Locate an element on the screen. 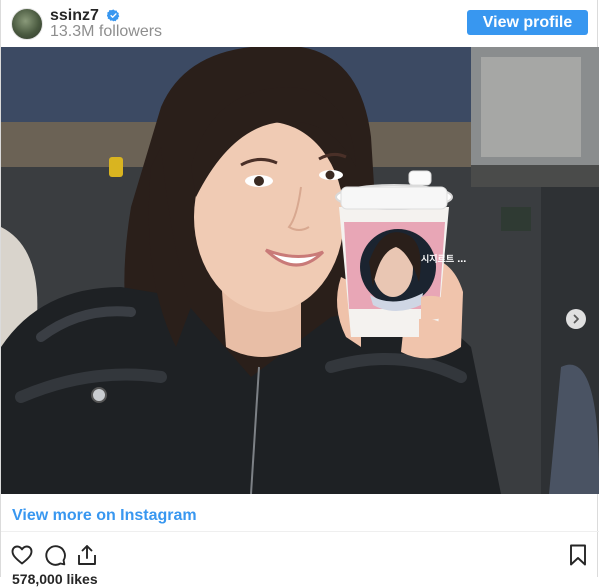 This screenshot has width=600, height=587. comment-icon is located at coordinates (55, 555).